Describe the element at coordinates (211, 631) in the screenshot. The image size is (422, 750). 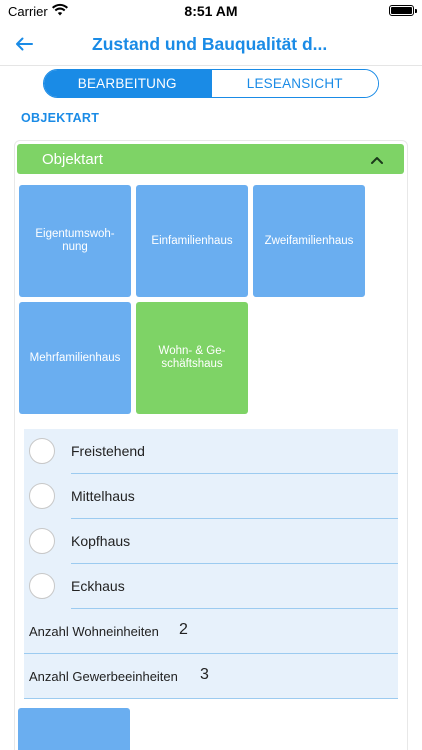
I see `wohneinheiten-row: Anzahl Wohneinheiten 2` at that location.